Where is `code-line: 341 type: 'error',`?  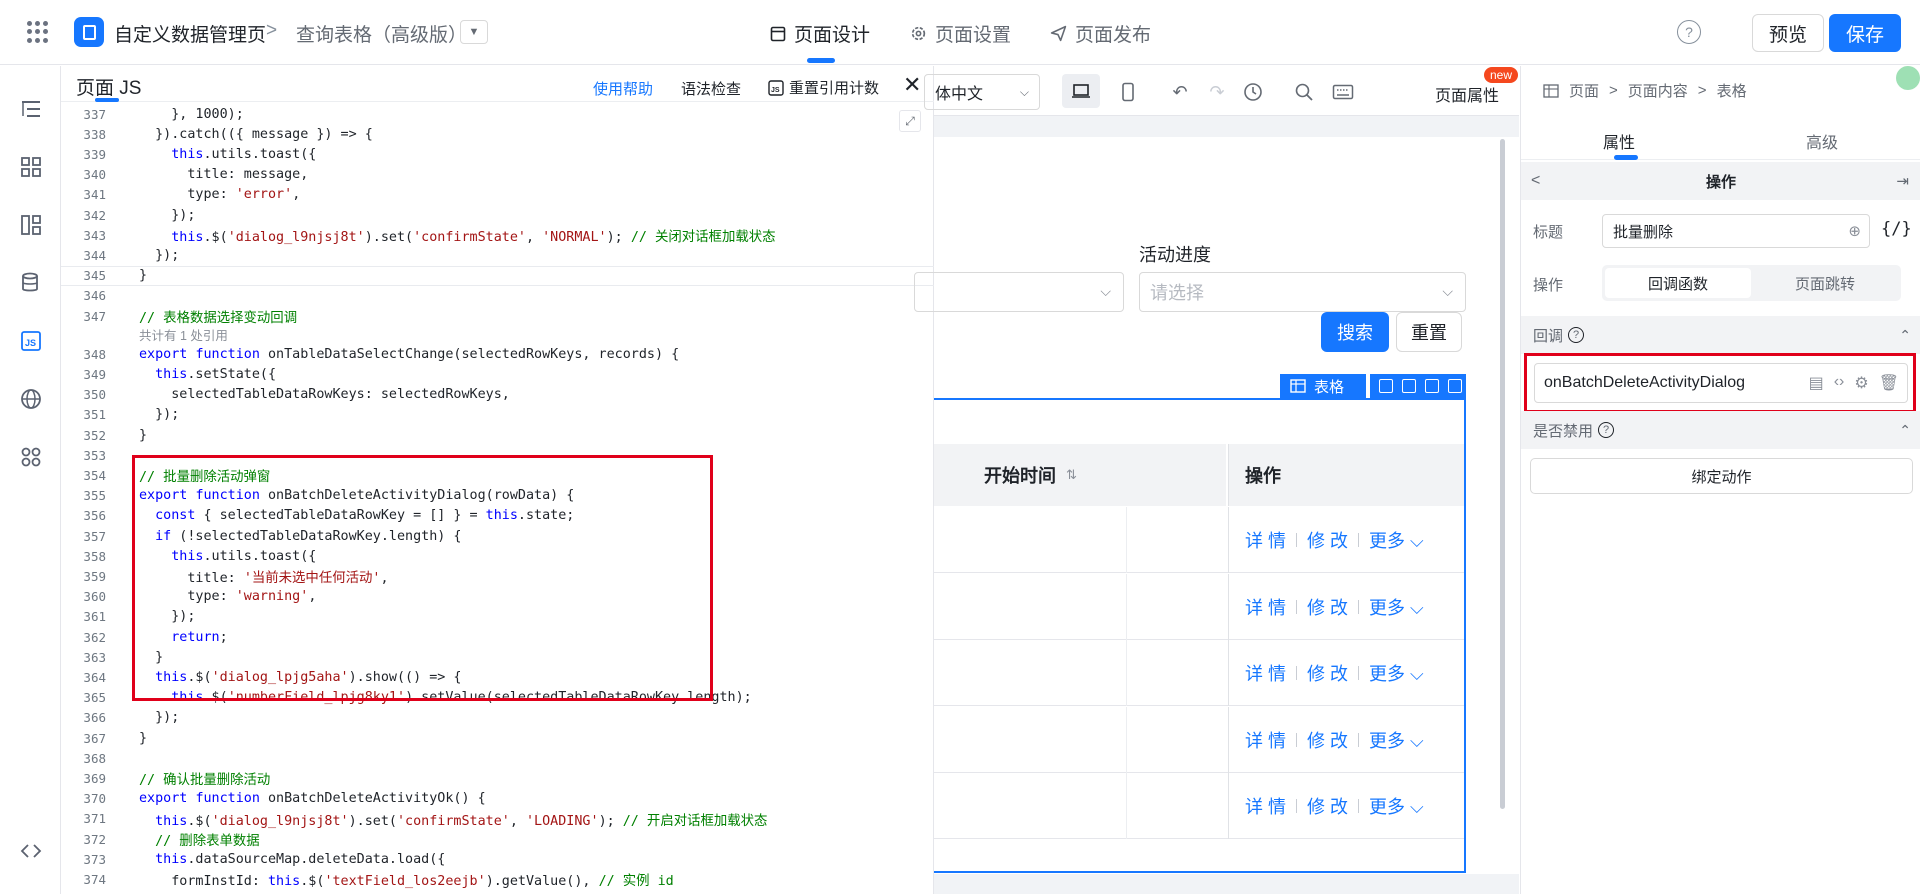
code-line: 341 type: 'error', is located at coordinates (497, 195).